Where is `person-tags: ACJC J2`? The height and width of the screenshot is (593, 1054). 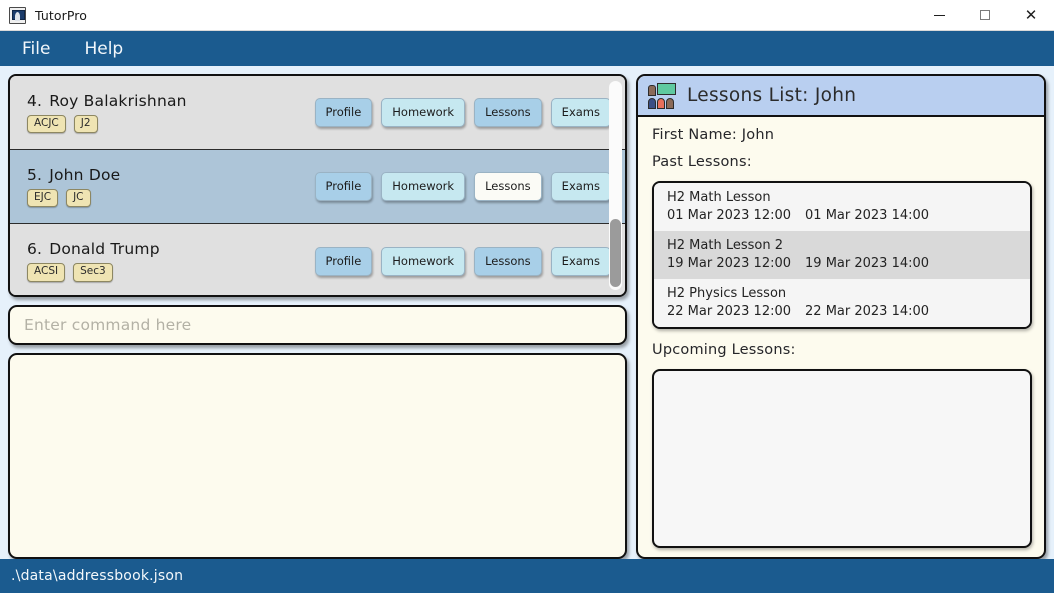
person-tags: ACJC J2 is located at coordinates (171, 124).